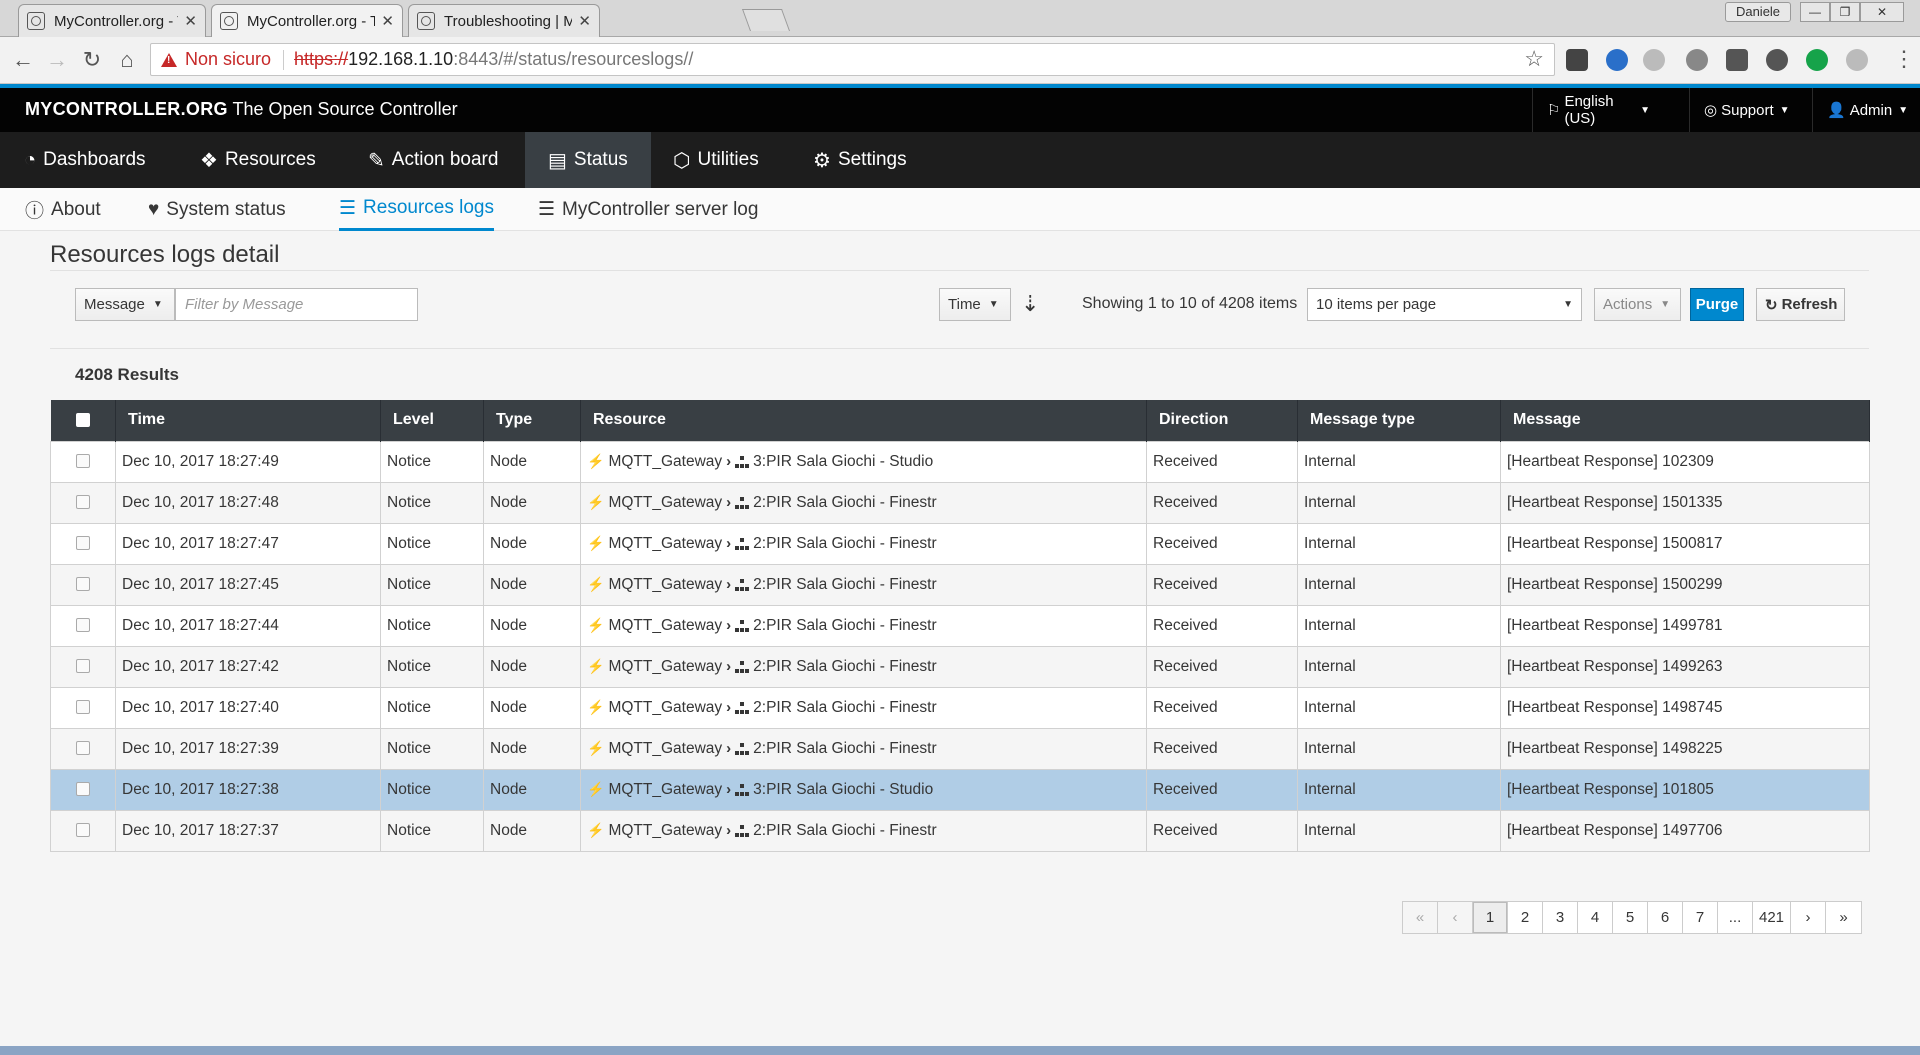 Image resolution: width=1920 pixels, height=1055 pixels. What do you see at coordinates (432, 420) in the screenshot?
I see `column-header-level: Level` at bounding box center [432, 420].